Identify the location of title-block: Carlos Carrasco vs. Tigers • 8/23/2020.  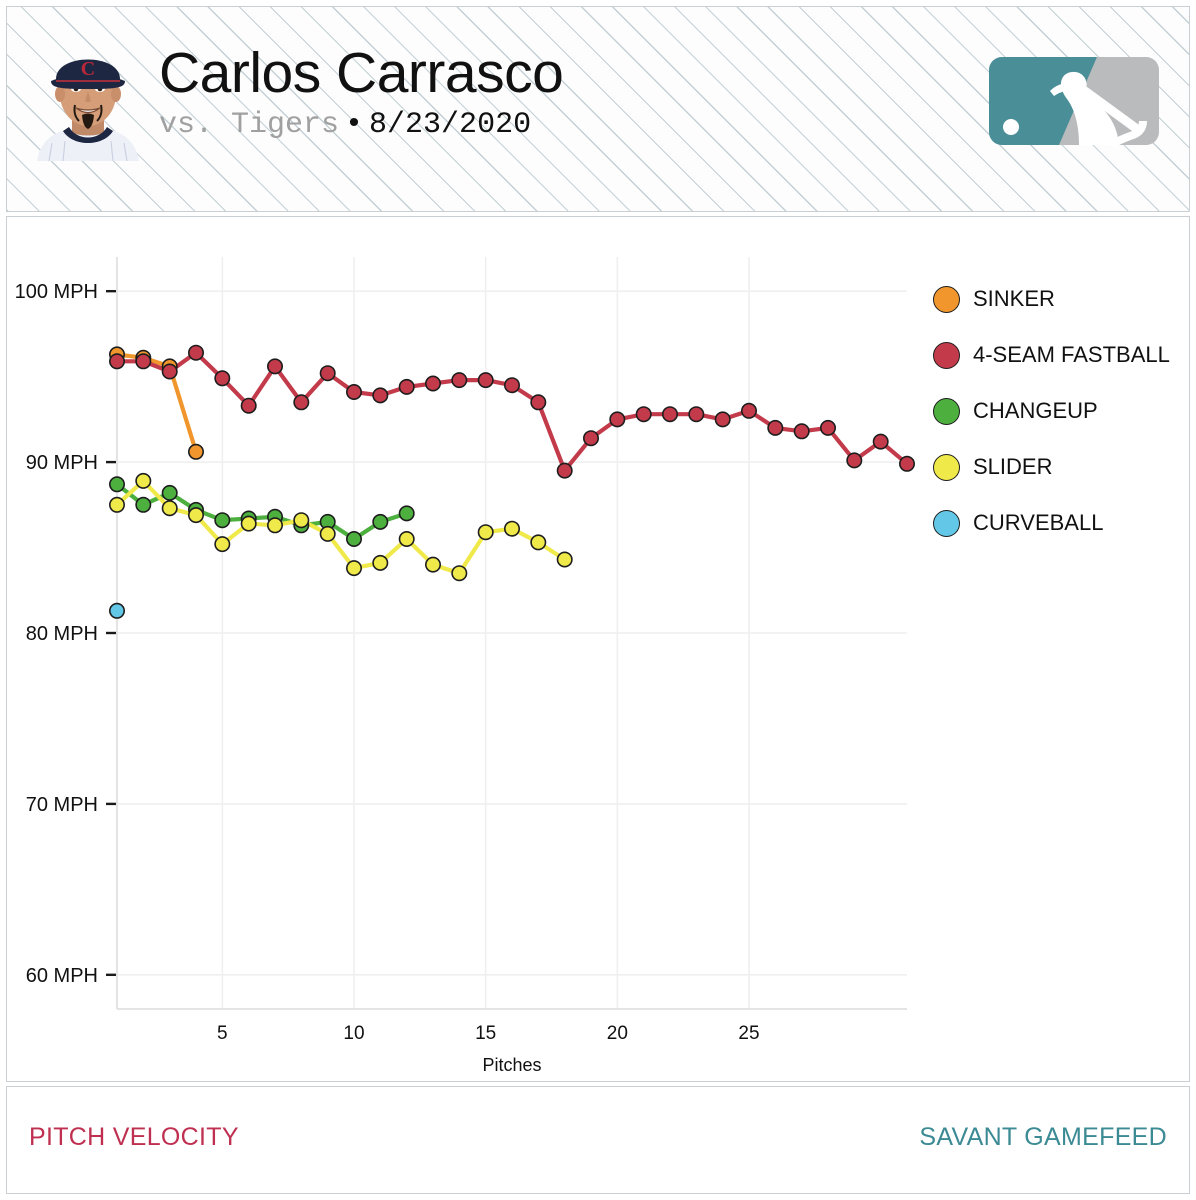
(361, 91).